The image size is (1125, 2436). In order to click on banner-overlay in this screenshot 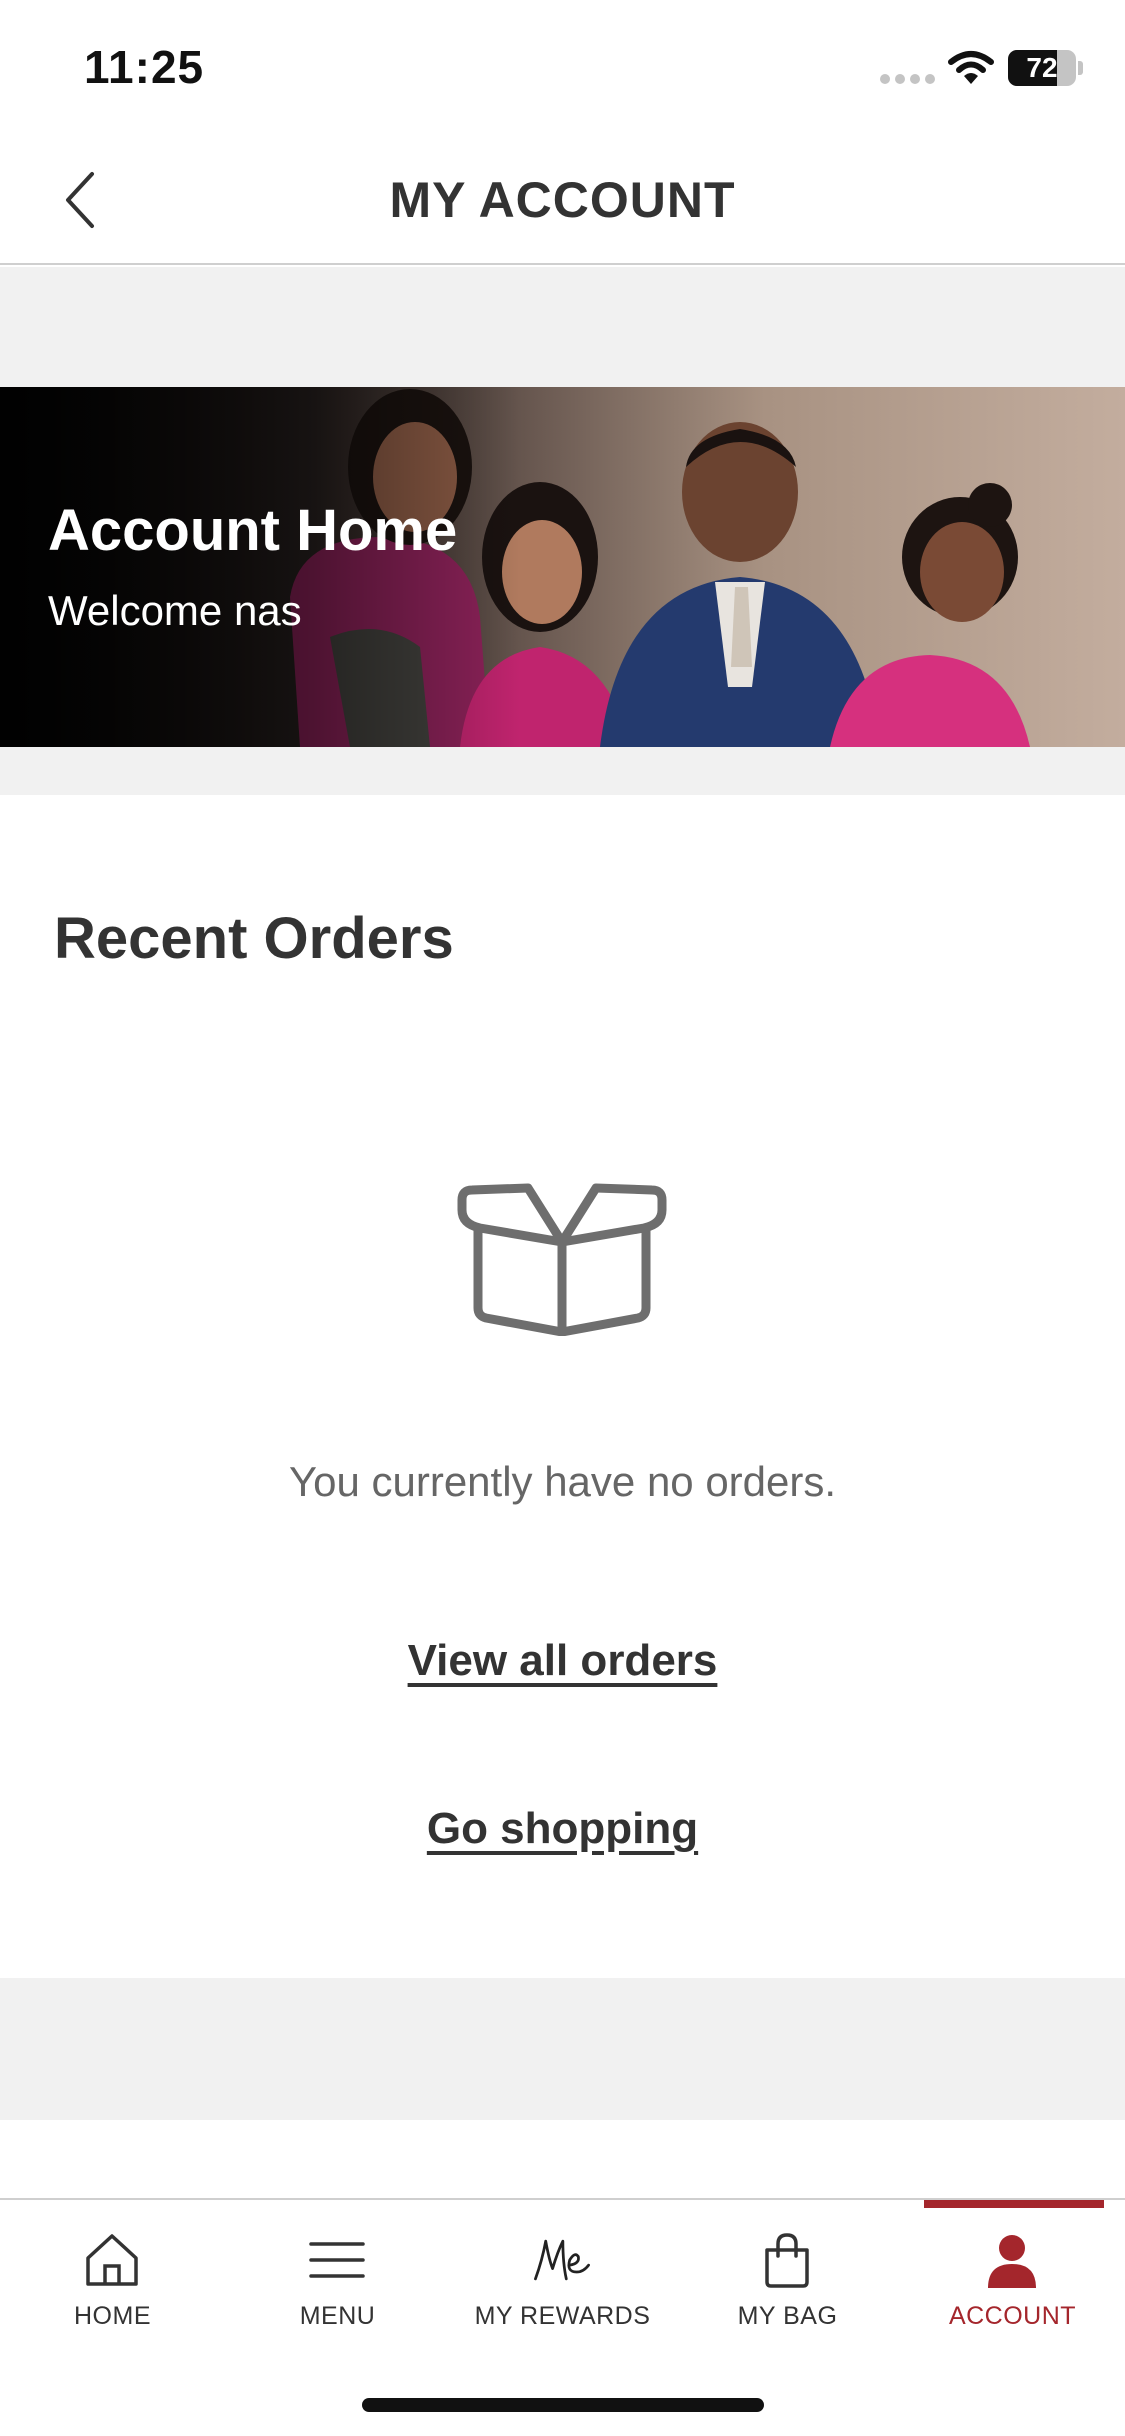, I will do `click(260, 567)`.